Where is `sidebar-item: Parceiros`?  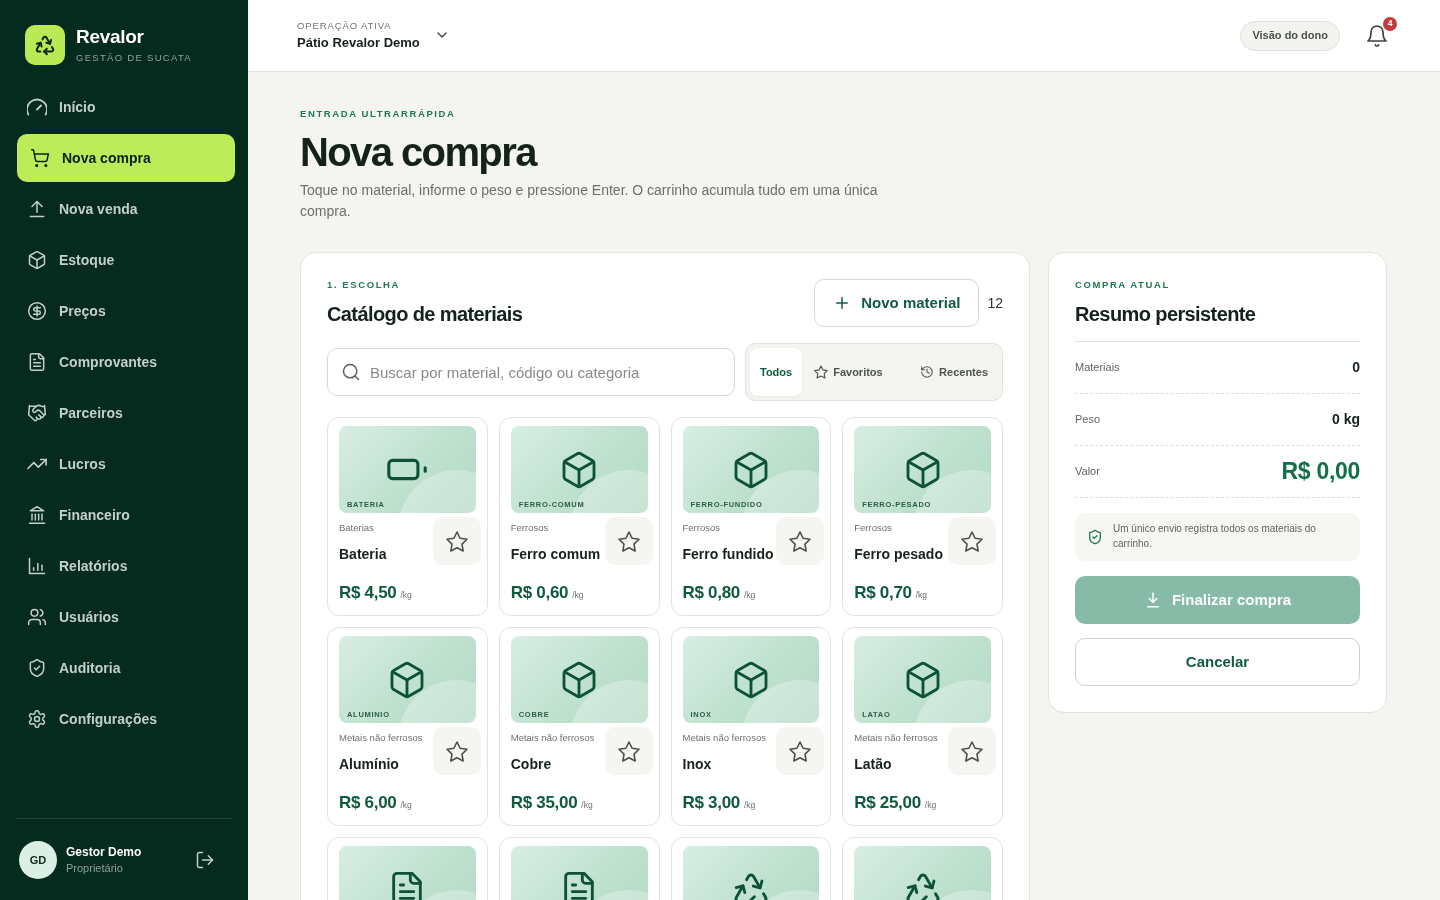 sidebar-item: Parceiros is located at coordinates (126, 413).